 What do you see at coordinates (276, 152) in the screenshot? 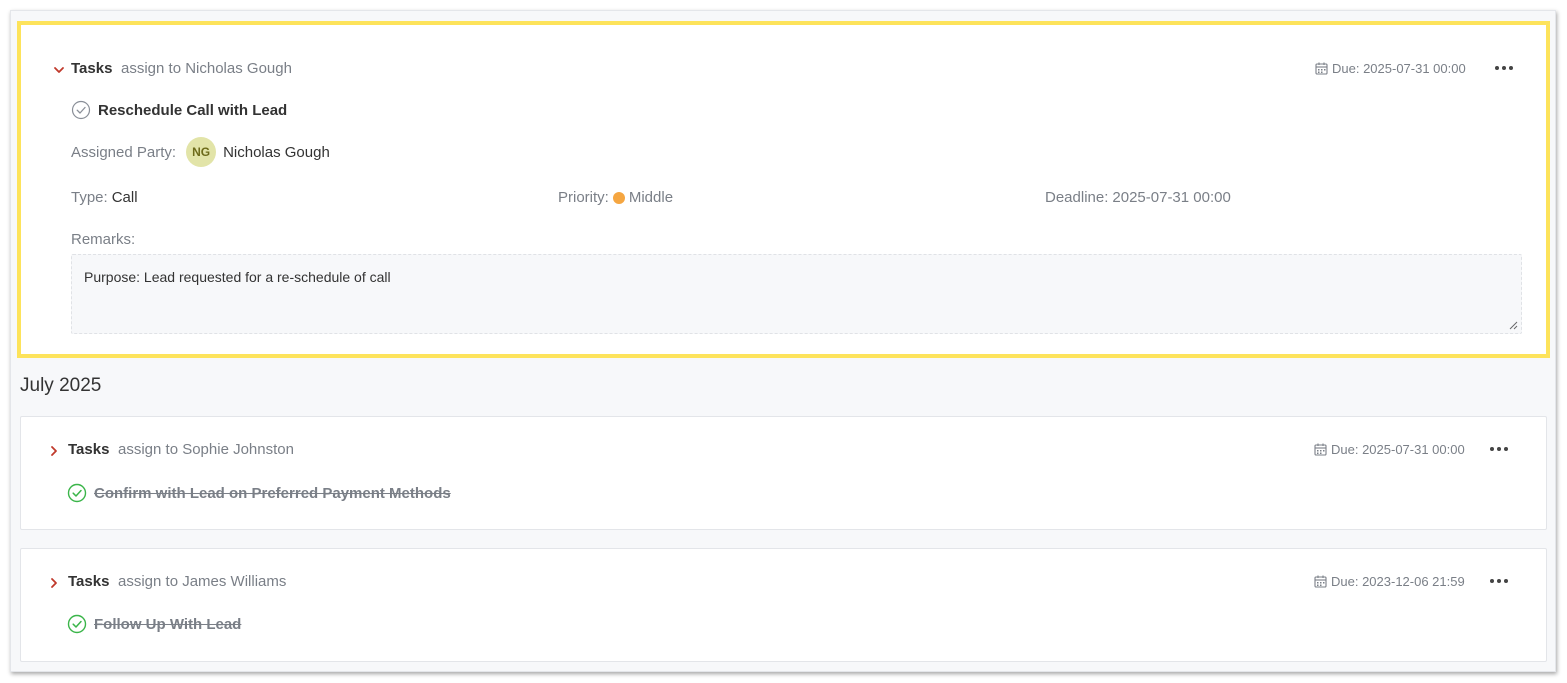
I see `assignee-name: Nicholas Gough` at bounding box center [276, 152].